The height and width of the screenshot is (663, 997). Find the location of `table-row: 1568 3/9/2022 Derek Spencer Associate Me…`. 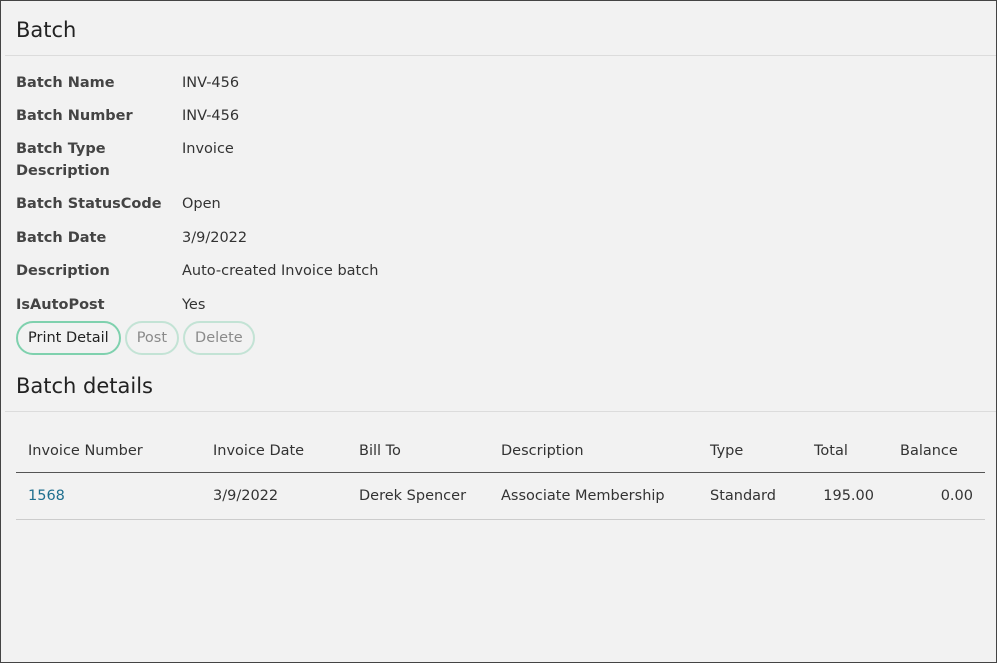

table-row: 1568 3/9/2022 Derek Spencer Associate Me… is located at coordinates (500, 496).